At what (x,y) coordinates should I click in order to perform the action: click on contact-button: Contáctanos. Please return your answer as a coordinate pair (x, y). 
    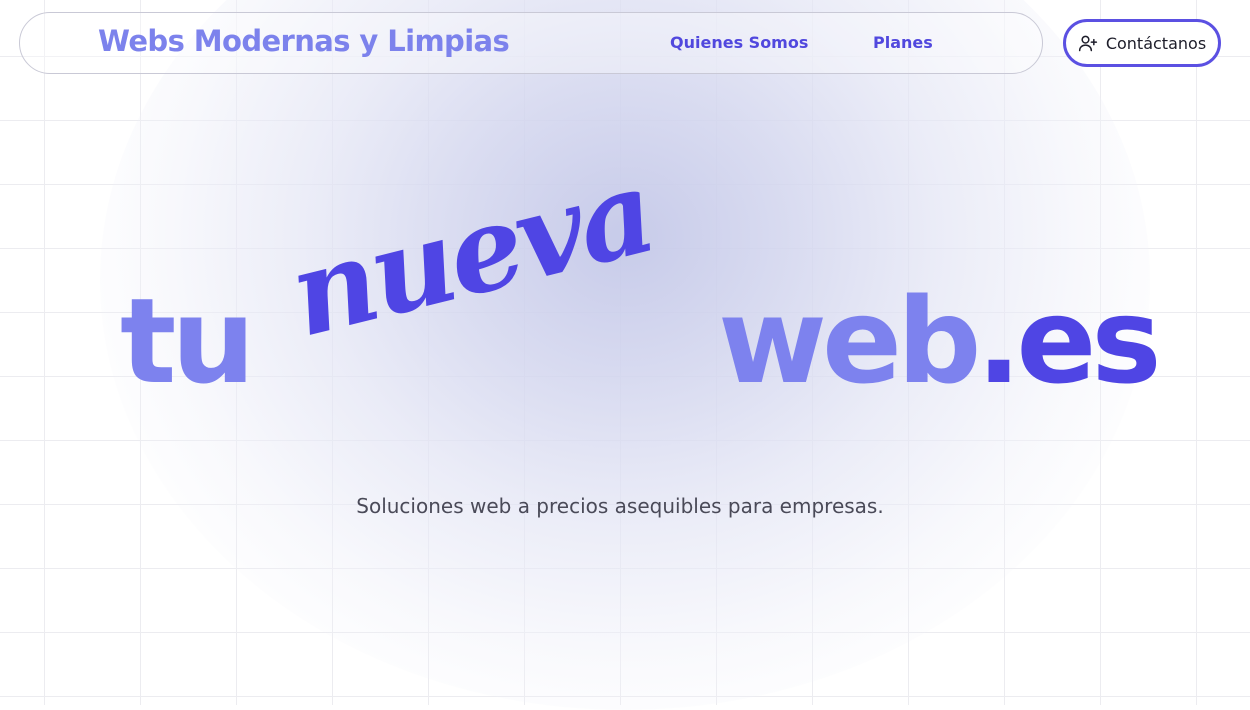
    Looking at the image, I should click on (1142, 43).